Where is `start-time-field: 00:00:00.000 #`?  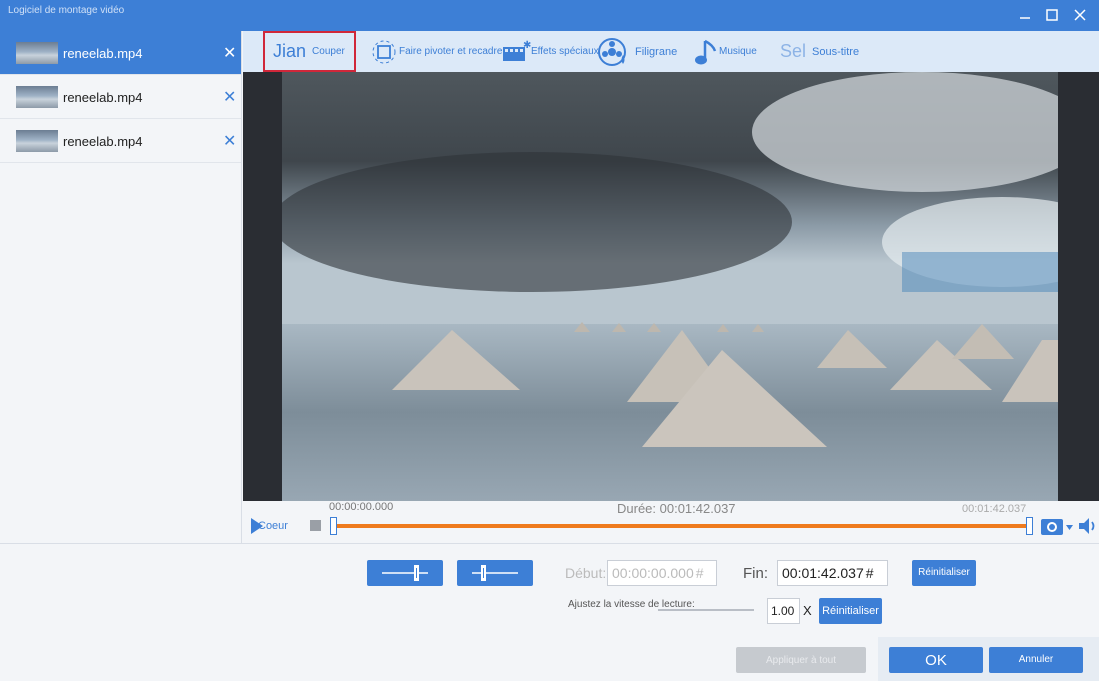
start-time-field: 00:00:00.000 # is located at coordinates (662, 573).